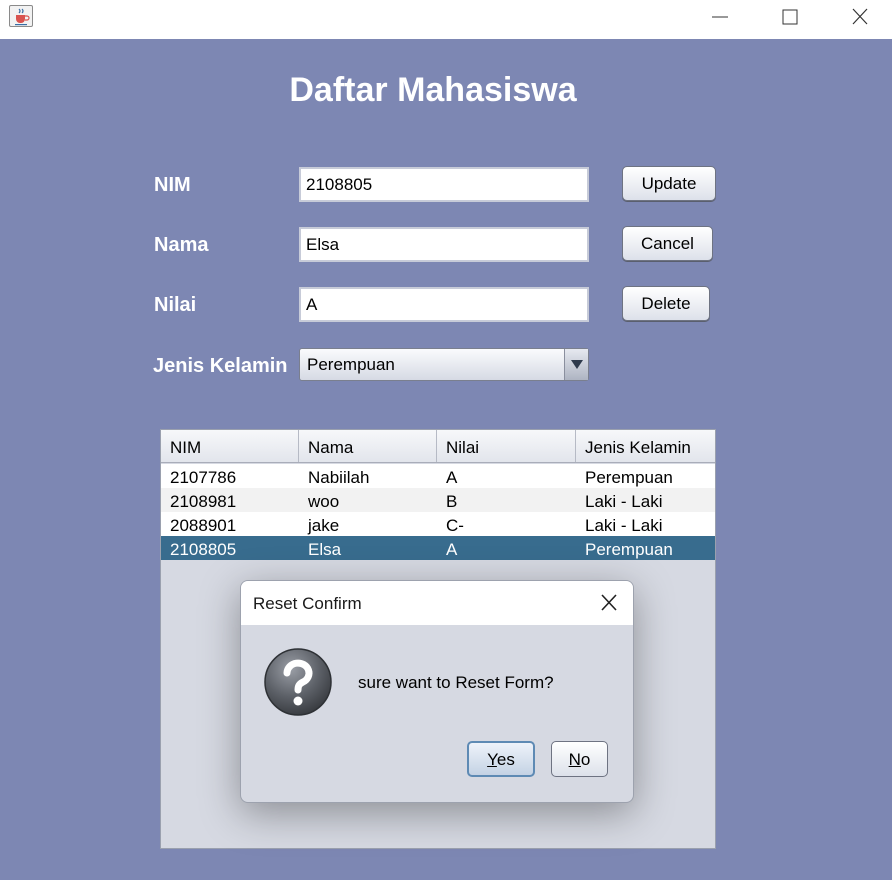  I want to click on table-cell: Nabiilah, so click(339, 477).